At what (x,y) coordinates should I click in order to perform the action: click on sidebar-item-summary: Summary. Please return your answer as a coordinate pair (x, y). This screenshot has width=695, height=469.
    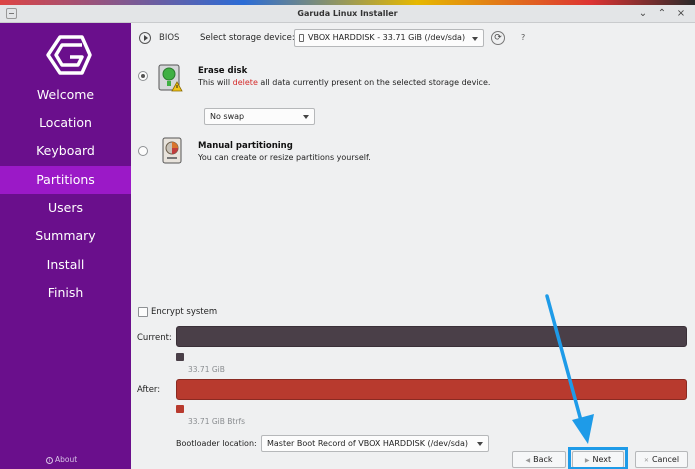
    Looking at the image, I should click on (65, 235).